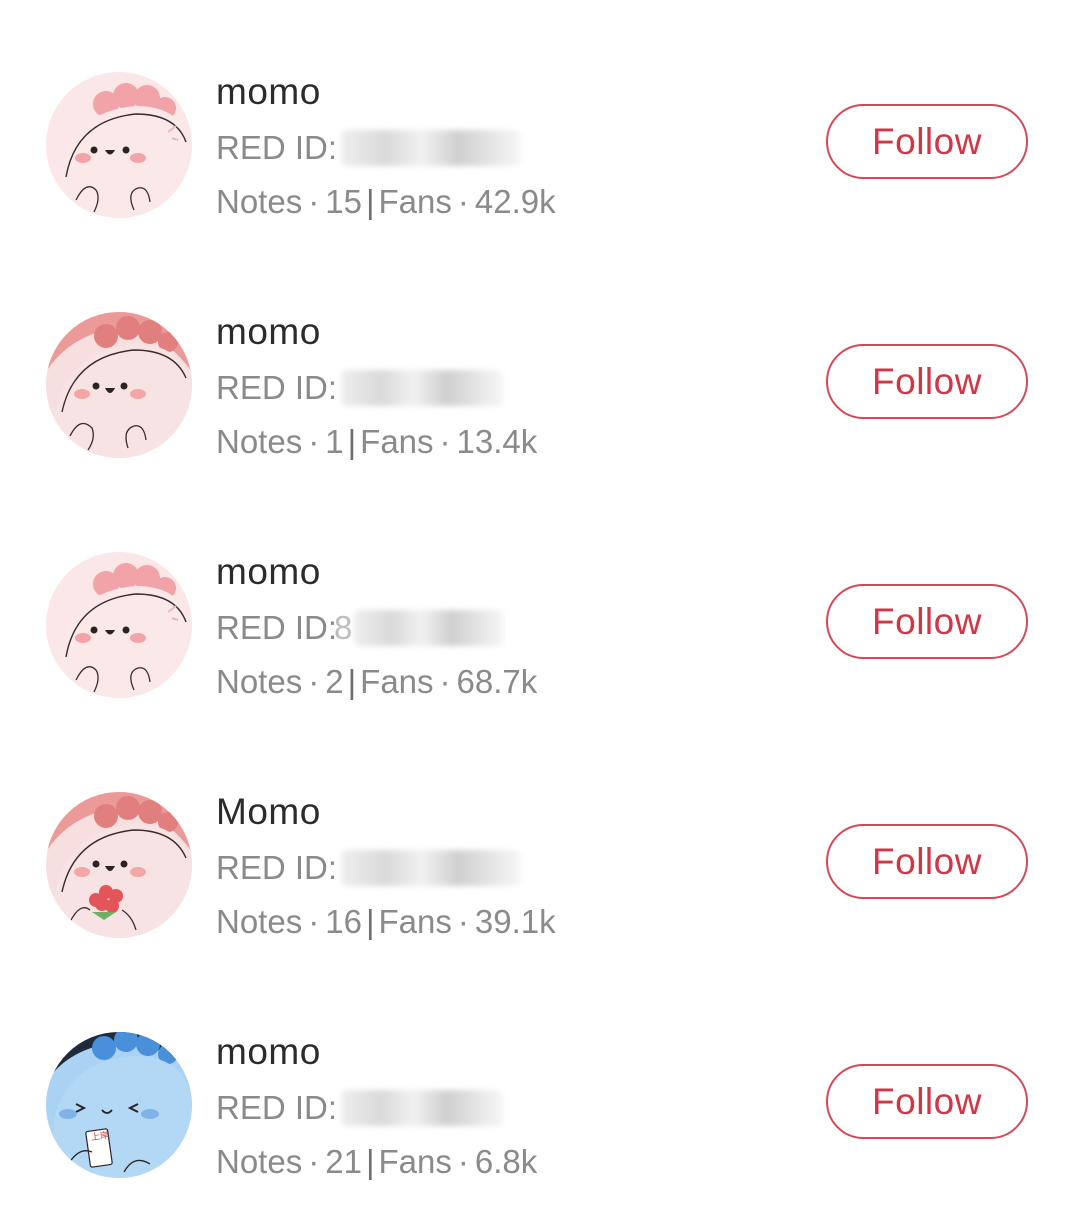 This screenshot has height=1212, width=1079. I want to click on notes-count: 1, so click(334, 441).